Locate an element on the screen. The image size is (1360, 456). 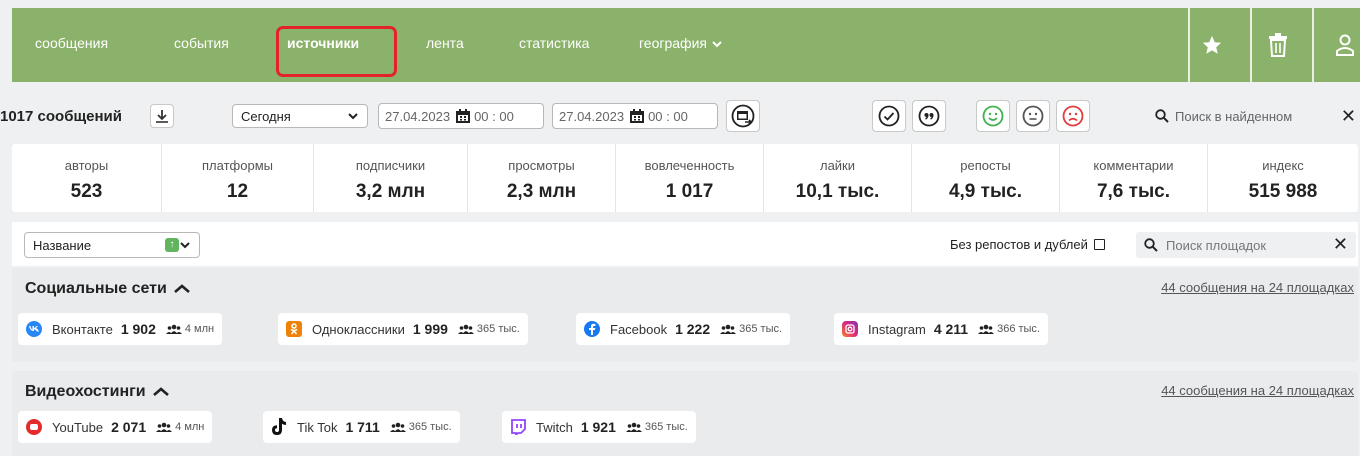
sort-field-select: Название ↑ is located at coordinates (112, 245).